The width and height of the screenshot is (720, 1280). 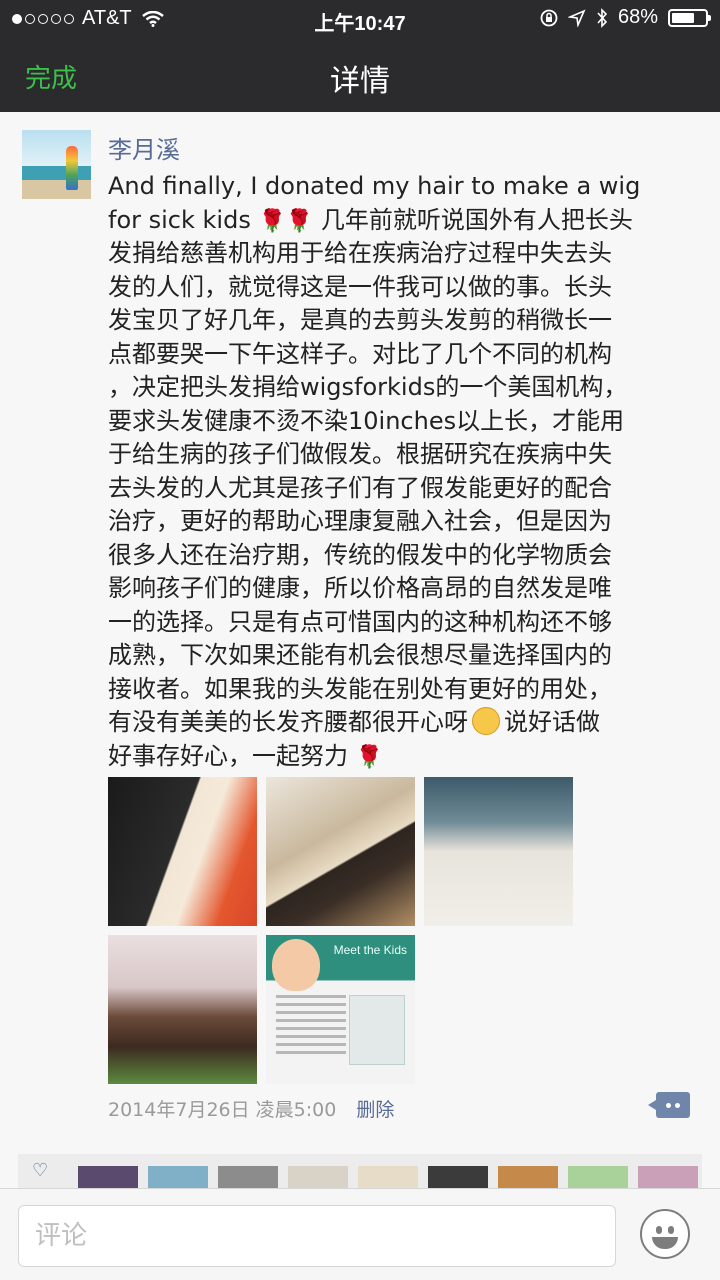 I want to click on comment-bar, so click(x=360, y=1234).